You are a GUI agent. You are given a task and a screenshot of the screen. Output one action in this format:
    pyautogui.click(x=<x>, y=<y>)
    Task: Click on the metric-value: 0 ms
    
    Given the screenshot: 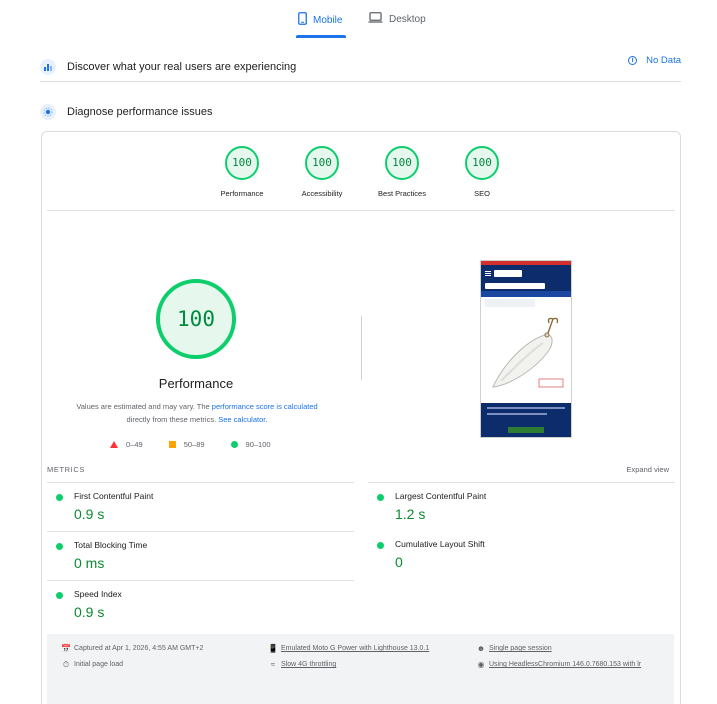 What is the action you would take?
    pyautogui.click(x=89, y=563)
    